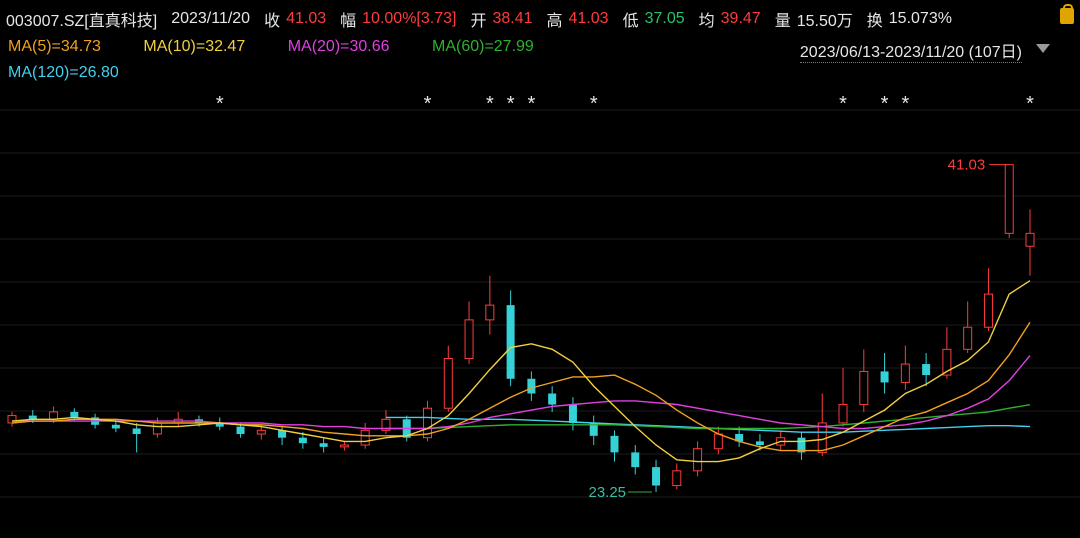 The image size is (1080, 538). Describe the element at coordinates (607, 492) in the screenshot. I see `low-marker-label: 23.25` at that location.